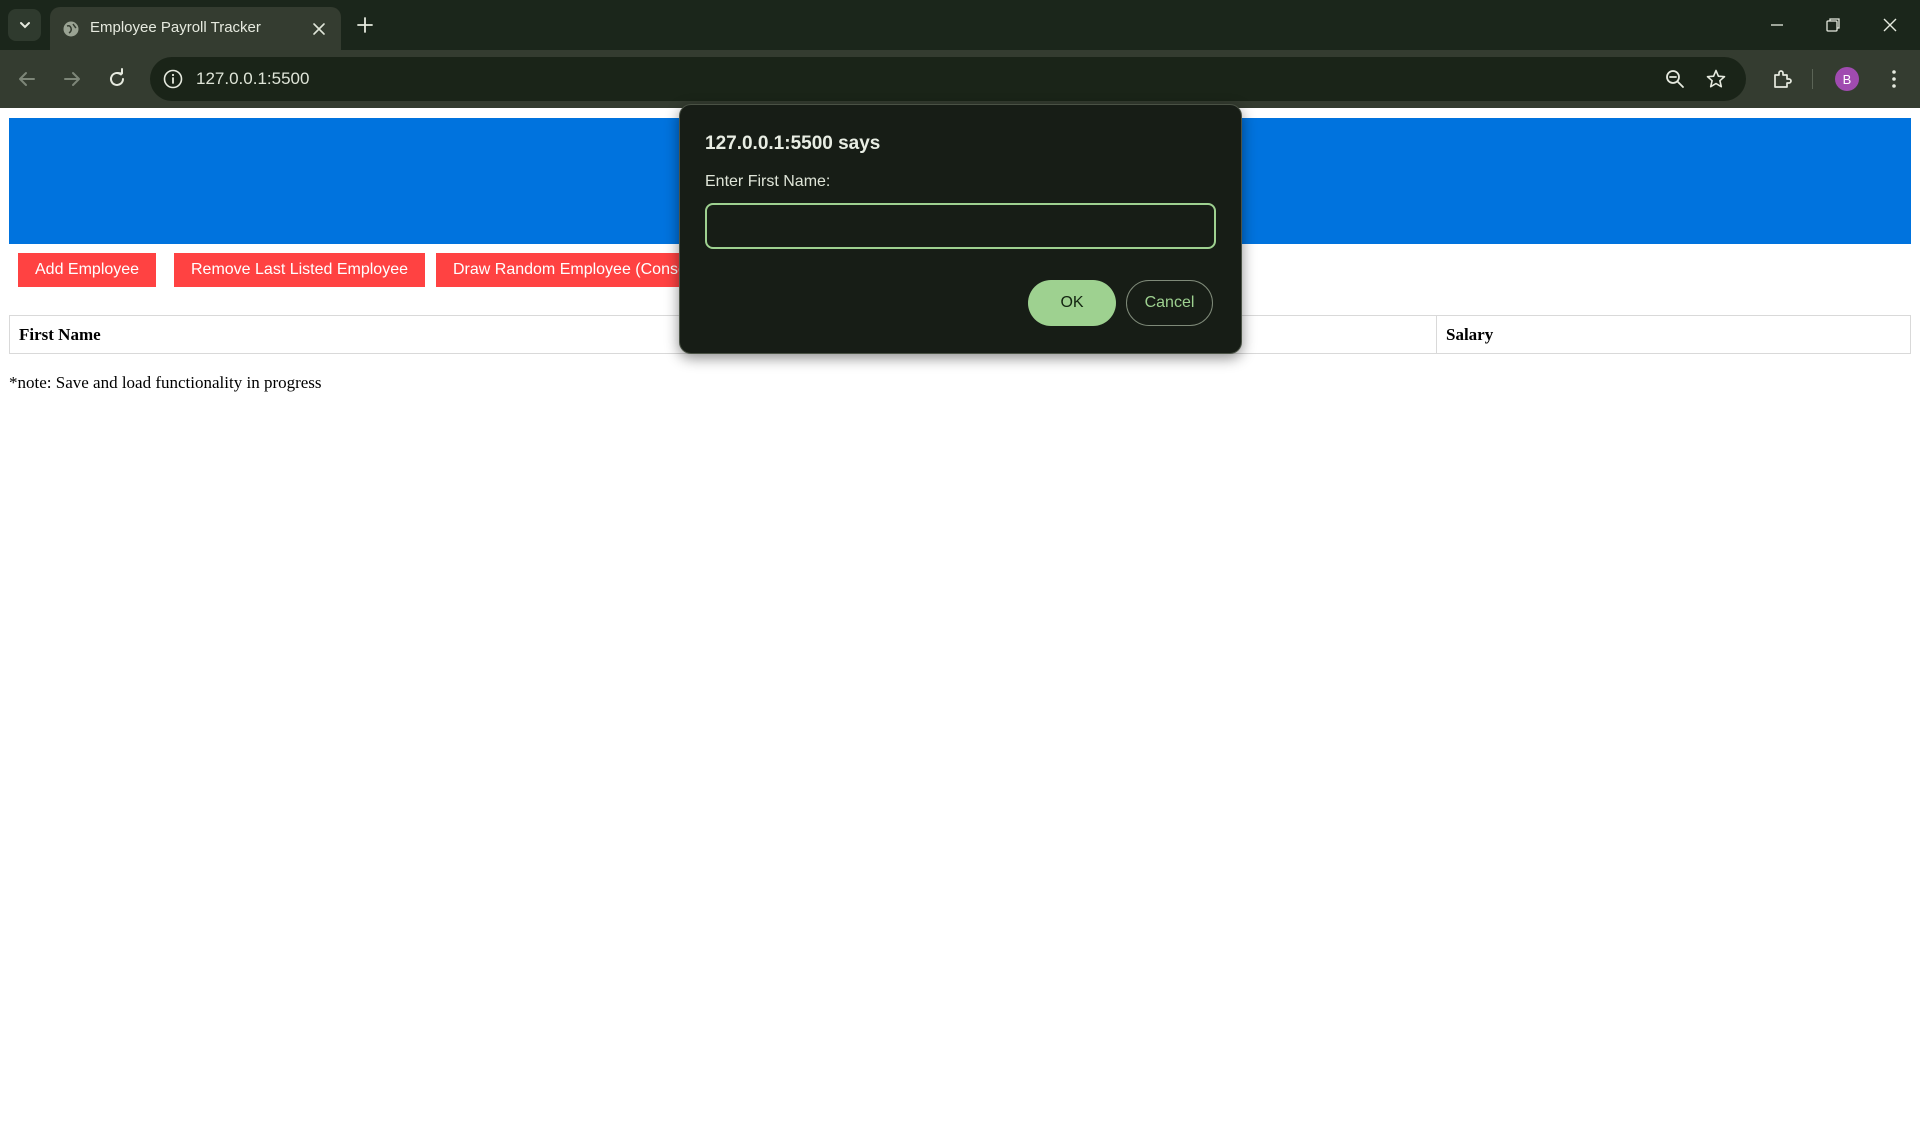 This screenshot has height=1141, width=1920. What do you see at coordinates (173, 79) in the screenshot?
I see `info-icon` at bounding box center [173, 79].